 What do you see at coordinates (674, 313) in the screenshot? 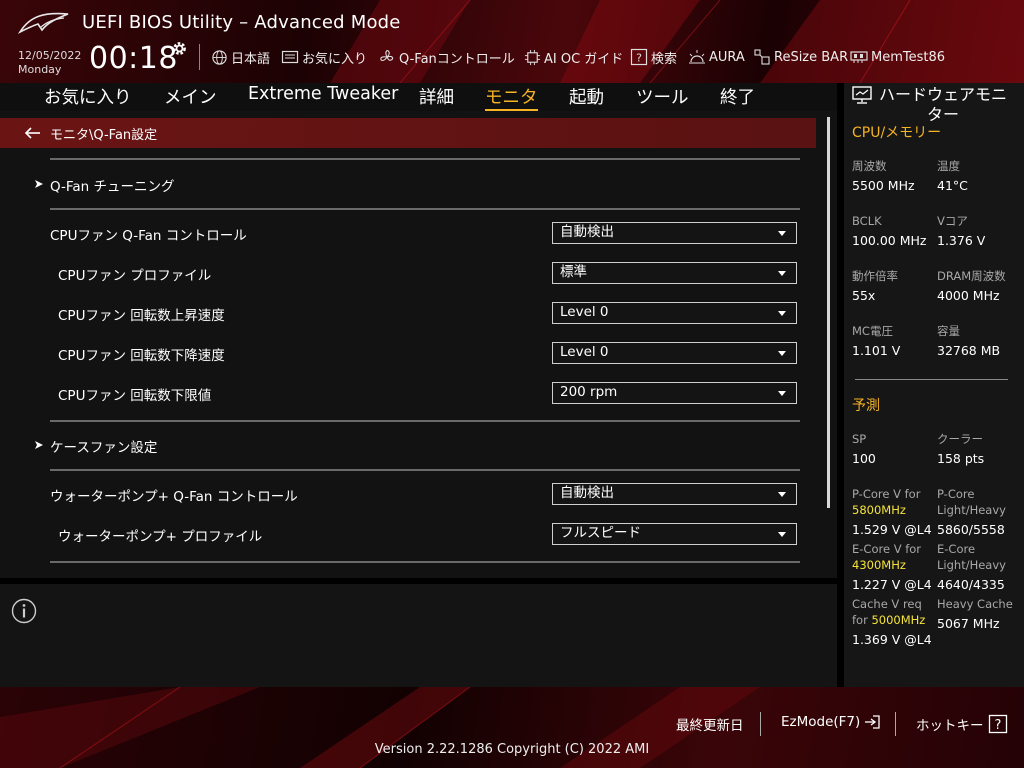
I see `cpu-fan-step-up-select: Level 0` at bounding box center [674, 313].